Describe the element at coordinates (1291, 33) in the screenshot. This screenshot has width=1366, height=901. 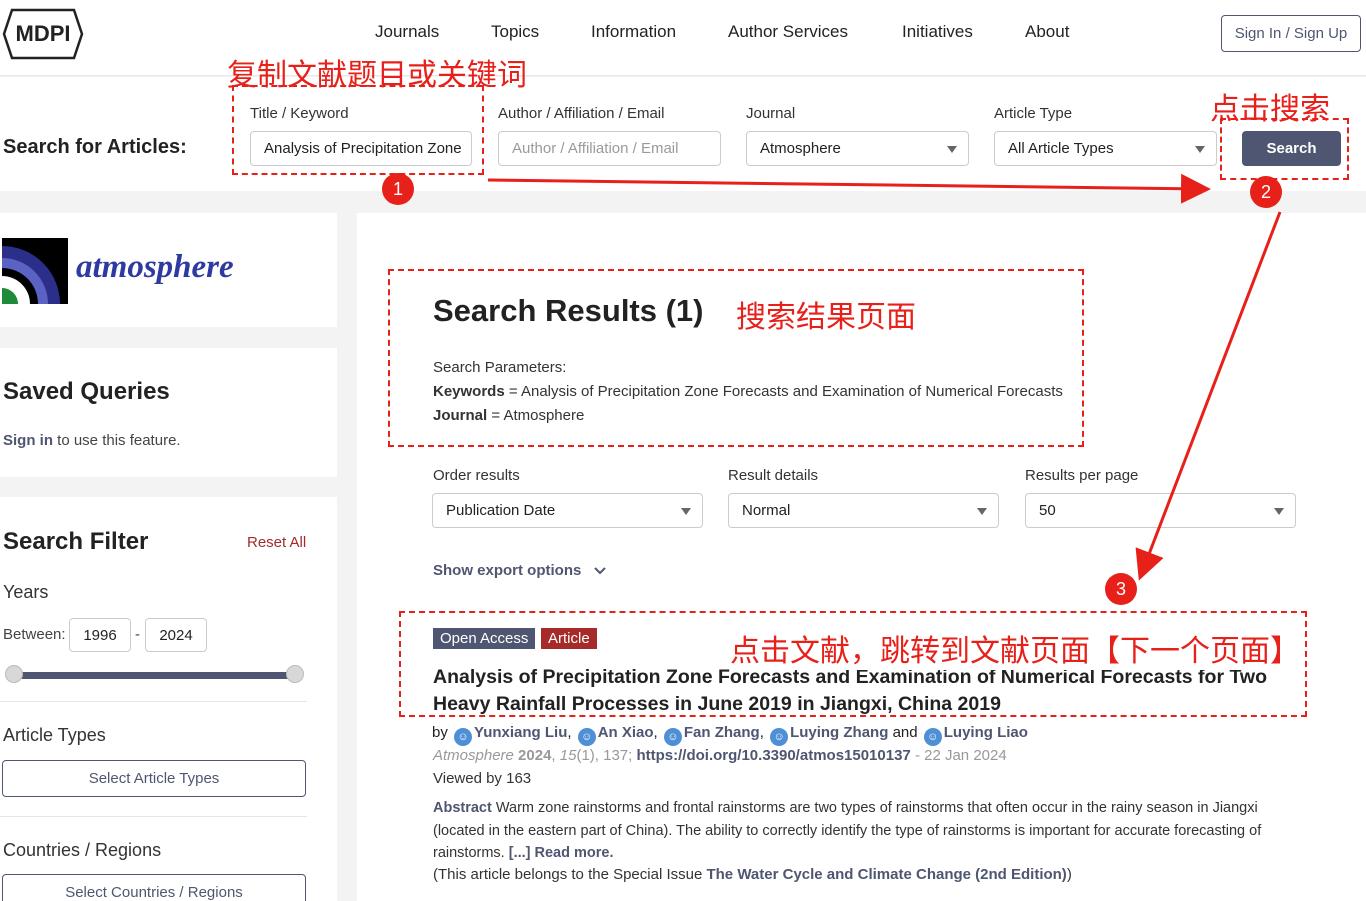
I see `sign-in-button: Sign In / Sign Up` at that location.